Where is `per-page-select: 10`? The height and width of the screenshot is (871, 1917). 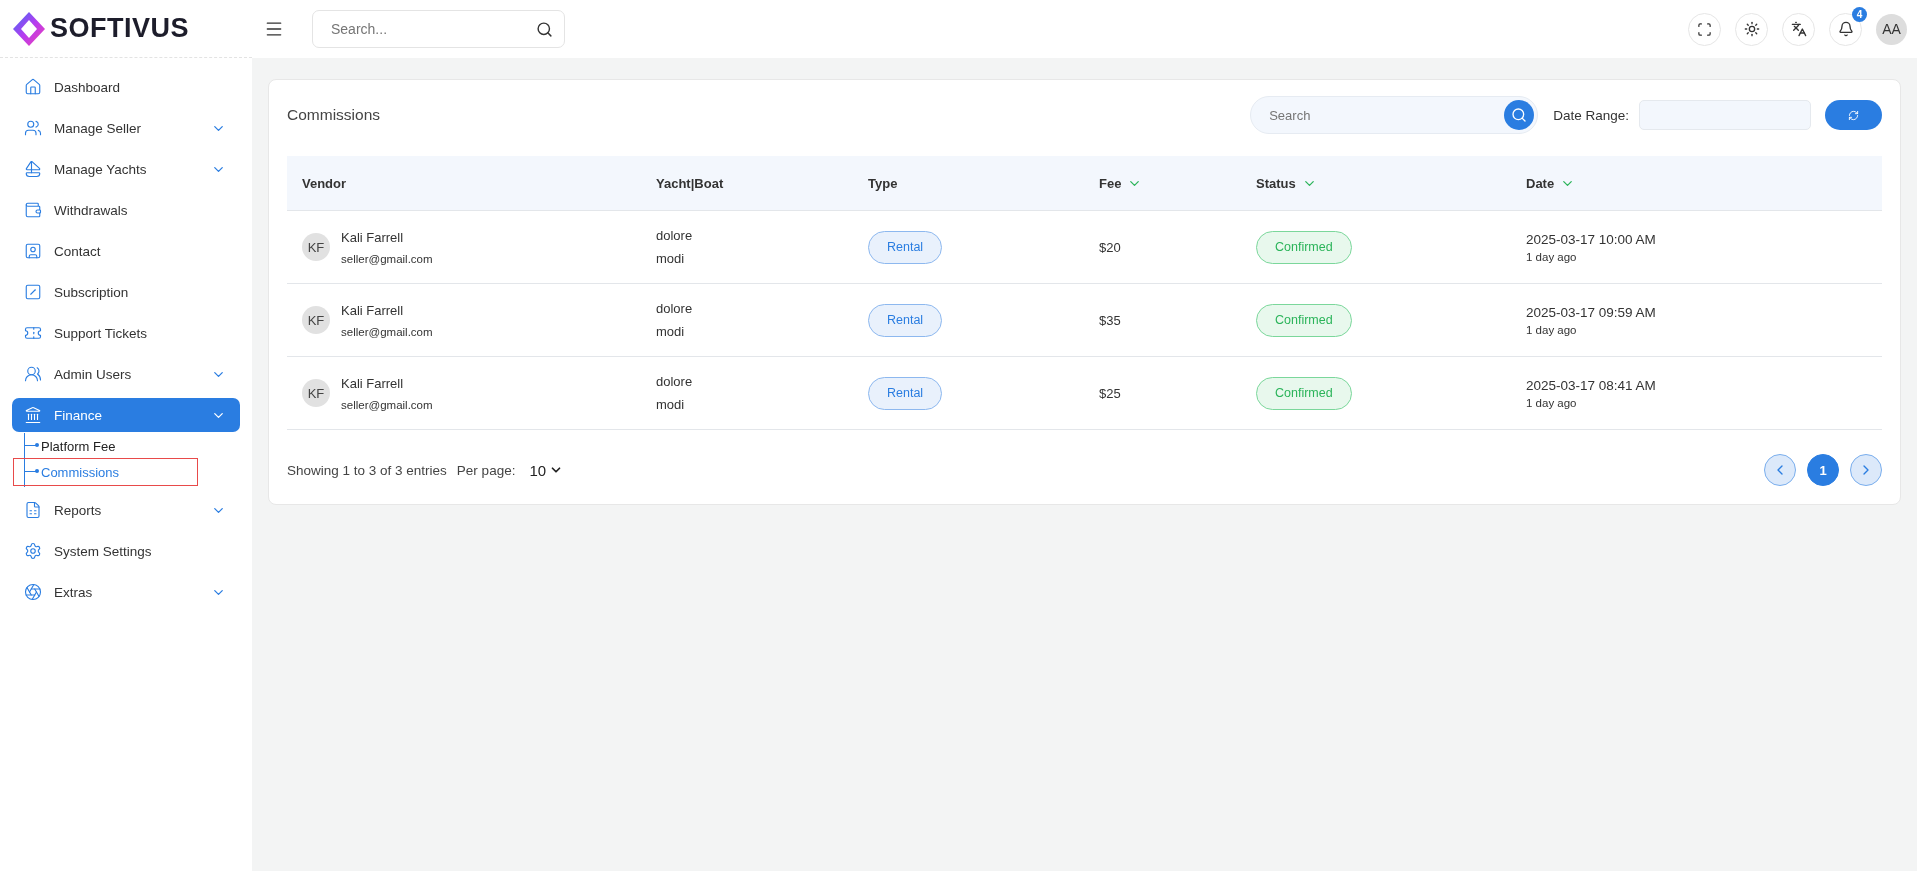
per-page-select: 10 is located at coordinates (546, 470).